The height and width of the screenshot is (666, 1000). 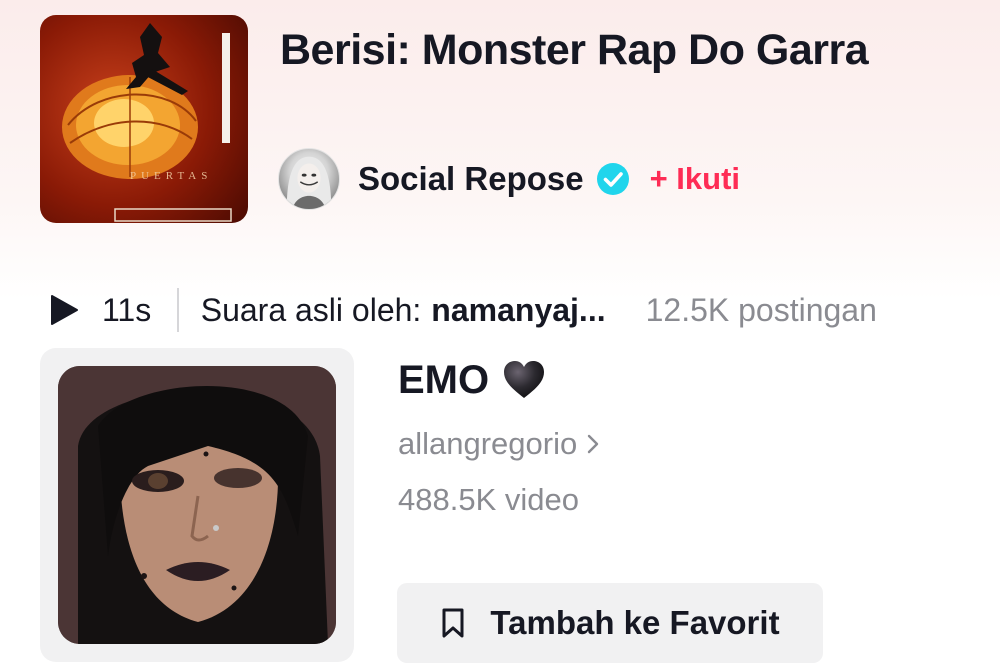 I want to click on author-avatar, so click(x=309, y=179).